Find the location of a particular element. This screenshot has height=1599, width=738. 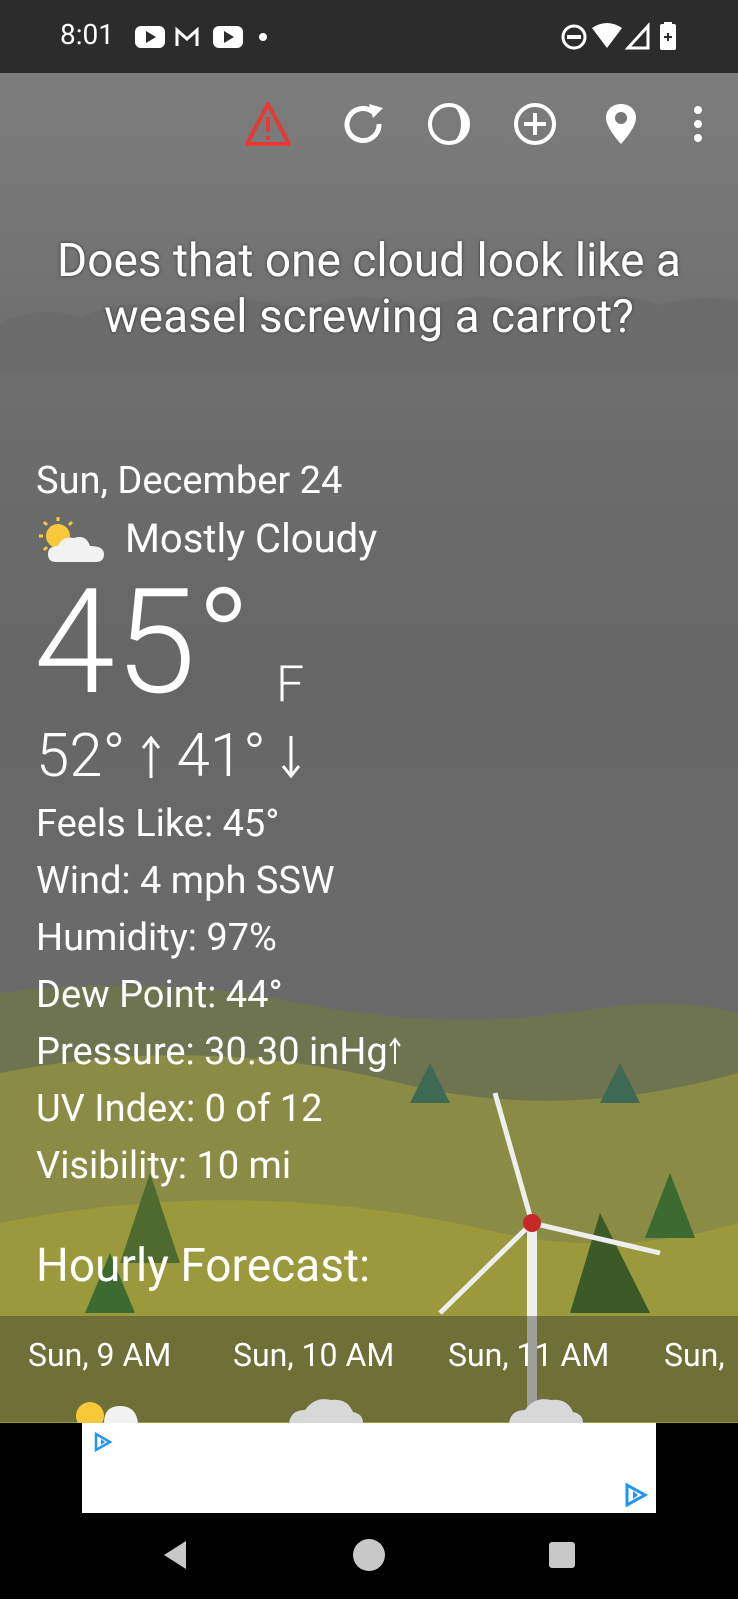

hour-label: Sun, 9 AM is located at coordinates (99, 1355).